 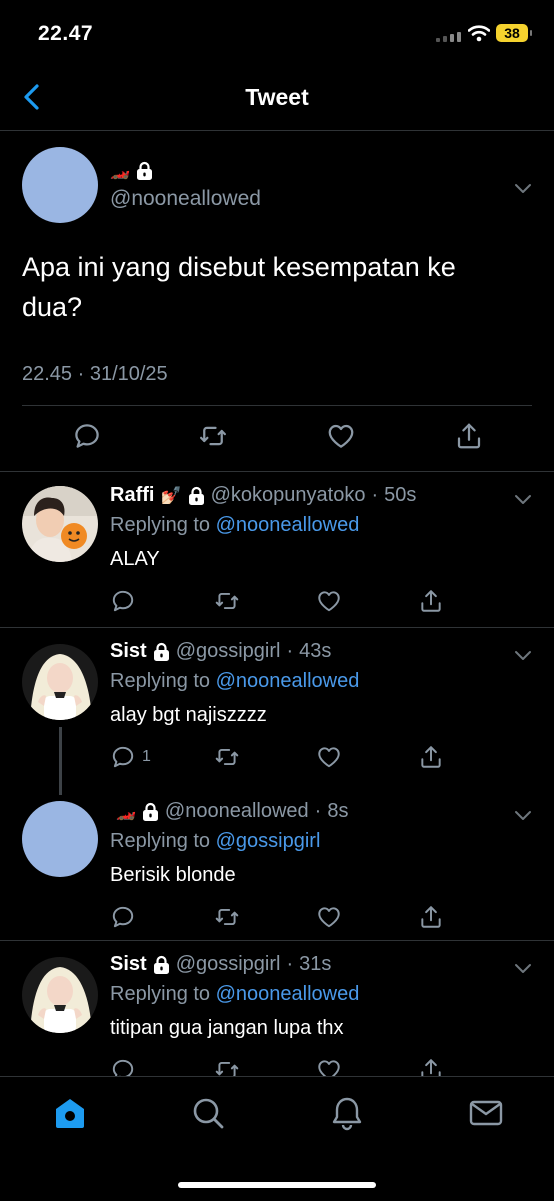 I want to click on bell-icon, so click(x=347, y=1113).